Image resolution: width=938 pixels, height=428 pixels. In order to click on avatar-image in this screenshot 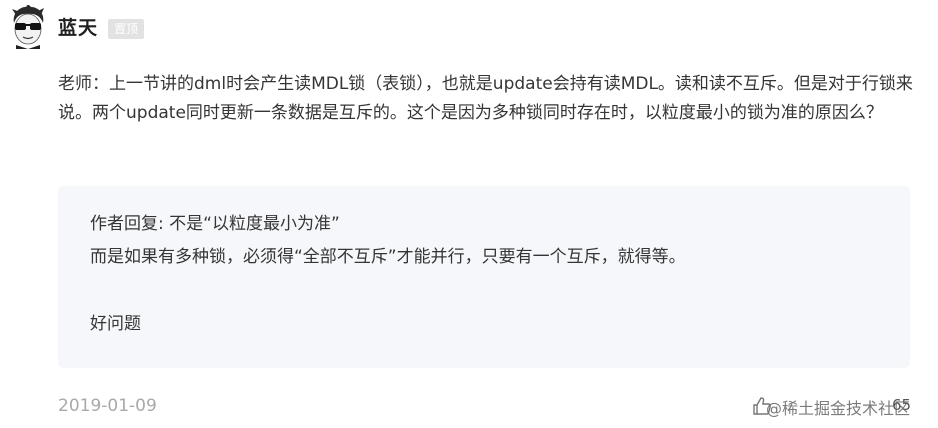, I will do `click(28, 26)`.